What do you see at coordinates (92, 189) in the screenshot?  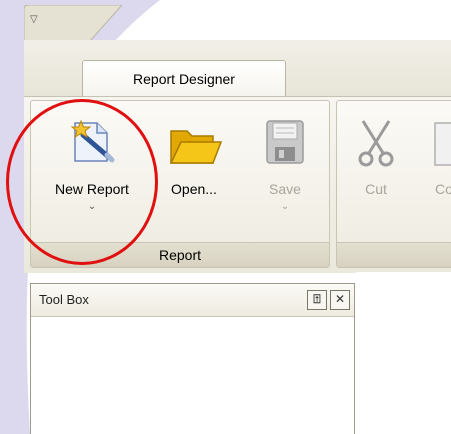 I see `new-report-label: New Report` at bounding box center [92, 189].